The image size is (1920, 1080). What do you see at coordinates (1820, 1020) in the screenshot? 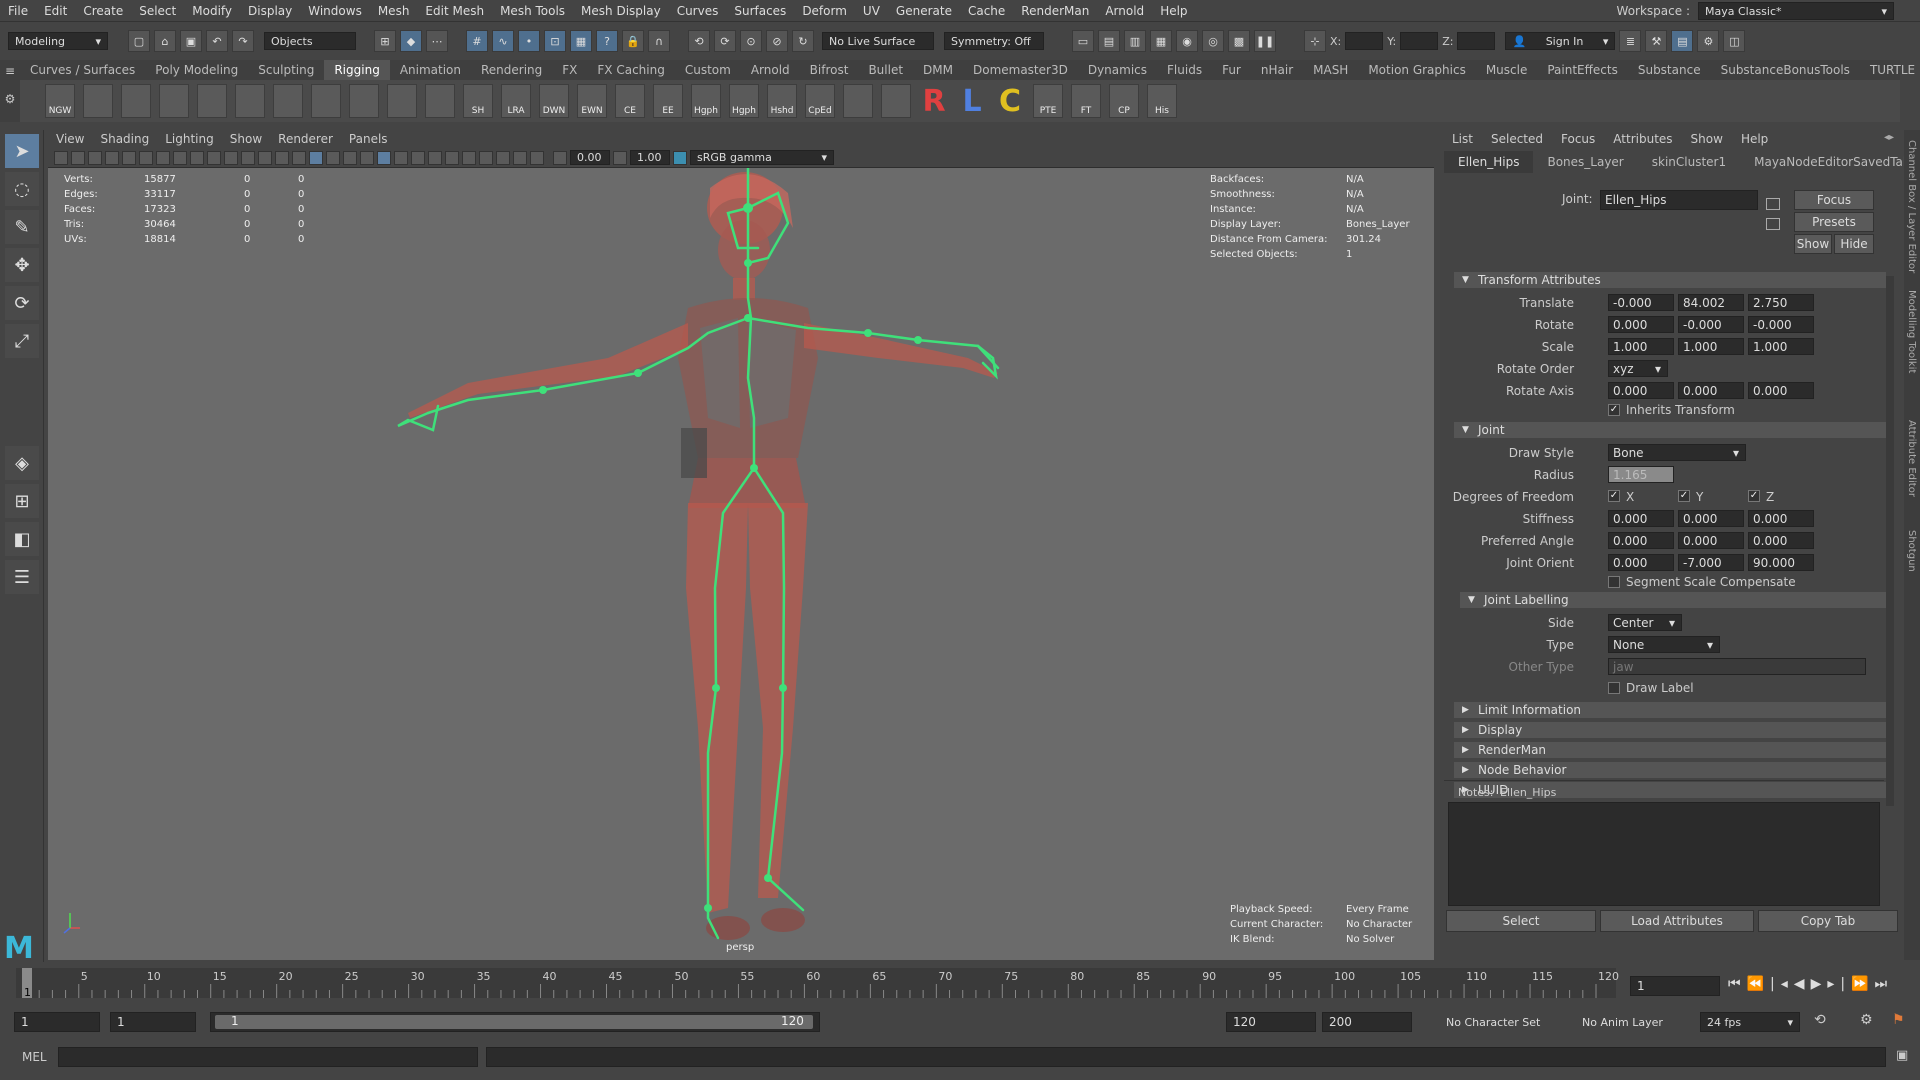
I see `loop-icon: ⟲` at bounding box center [1820, 1020].